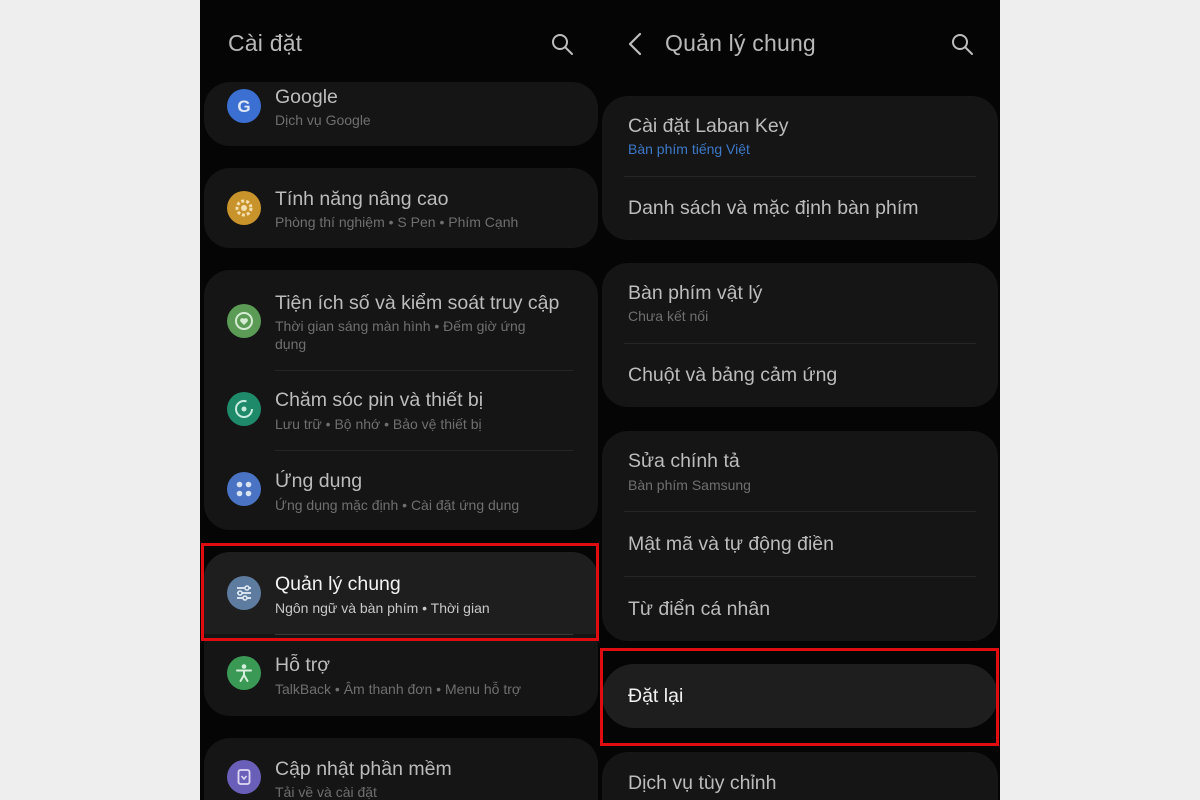  What do you see at coordinates (378, 424) in the screenshot?
I see `item-subtitle: Lưu trữ • Bộ nhớ • Bảo vệ thiết bị` at bounding box center [378, 424].